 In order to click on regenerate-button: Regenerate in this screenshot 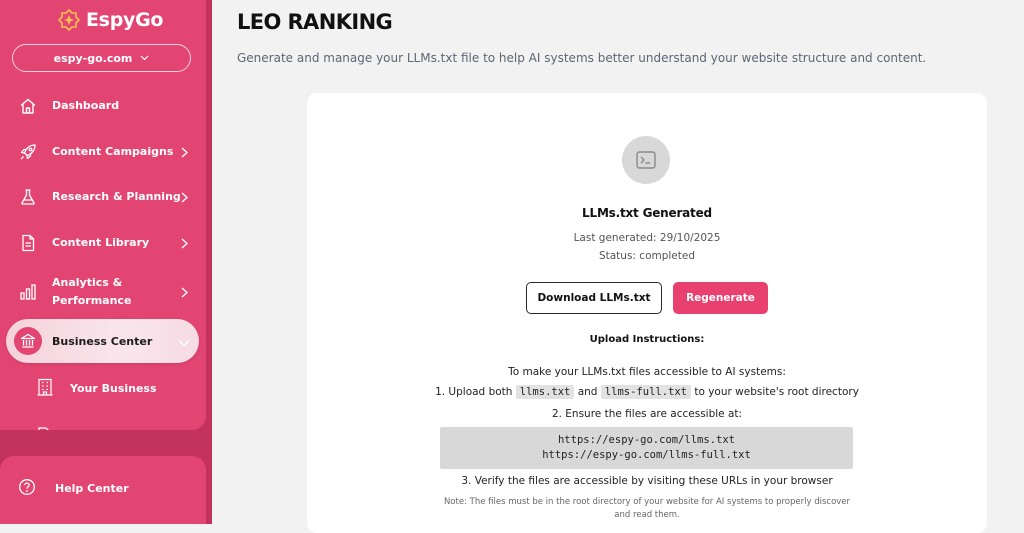, I will do `click(720, 298)`.